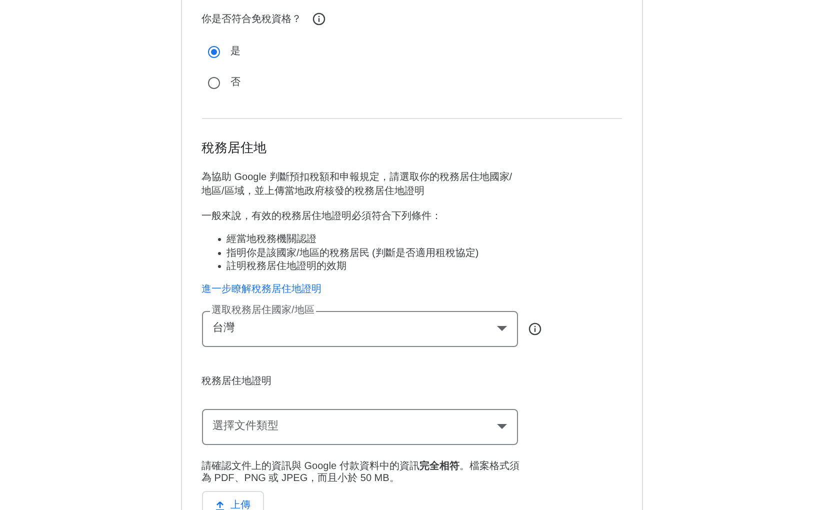 This screenshot has width=825, height=510. Describe the element at coordinates (322, 217) in the screenshot. I see `criteria-intro: 一般來說，有效的稅務居住地證明必須符合下列條件：` at that location.